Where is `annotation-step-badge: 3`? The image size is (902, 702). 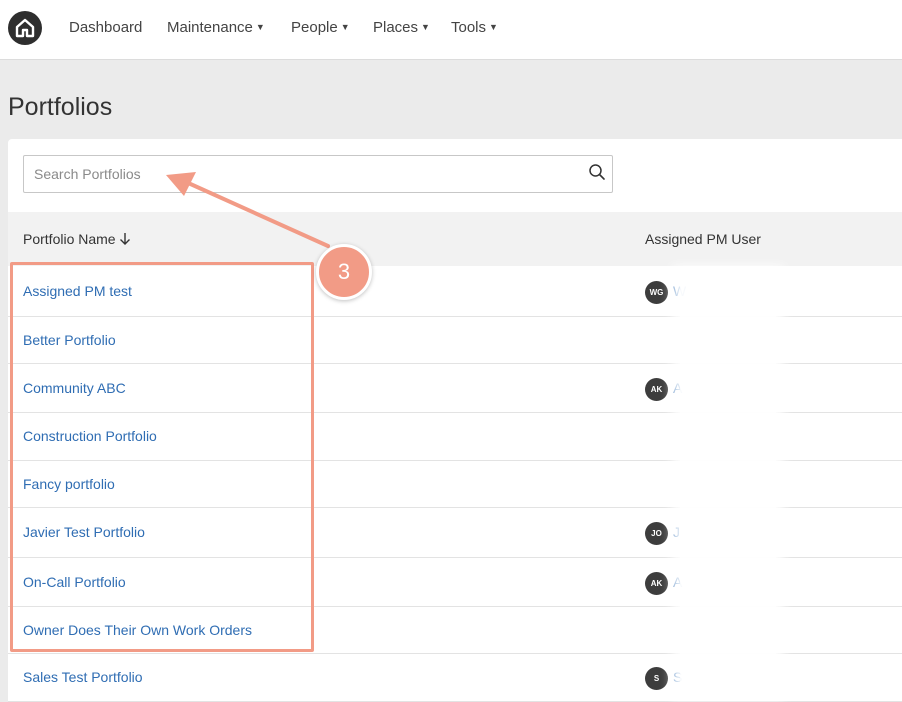 annotation-step-badge: 3 is located at coordinates (344, 272).